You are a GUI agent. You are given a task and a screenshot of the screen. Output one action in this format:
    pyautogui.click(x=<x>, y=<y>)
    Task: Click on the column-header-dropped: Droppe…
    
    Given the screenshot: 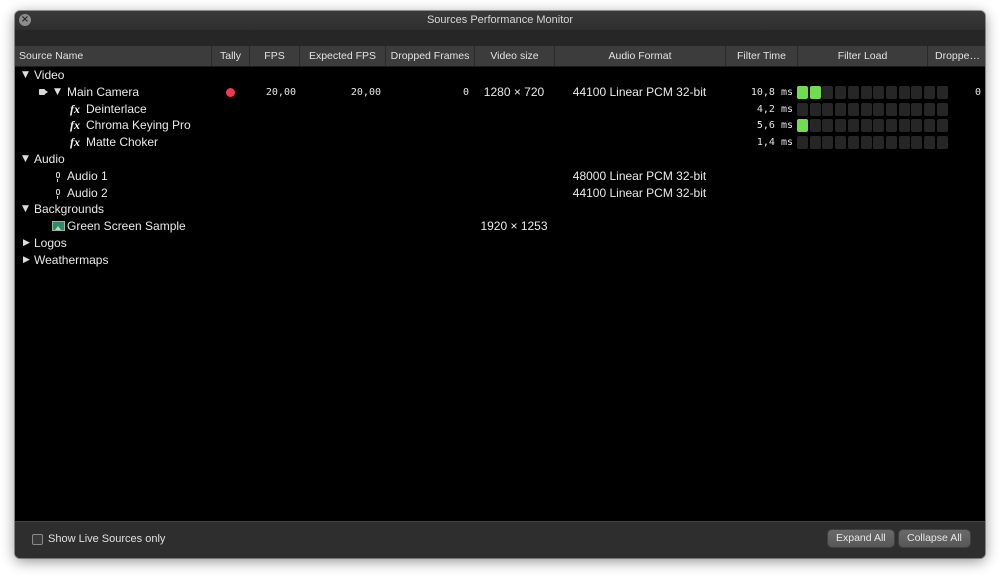 What is the action you would take?
    pyautogui.click(x=956, y=56)
    